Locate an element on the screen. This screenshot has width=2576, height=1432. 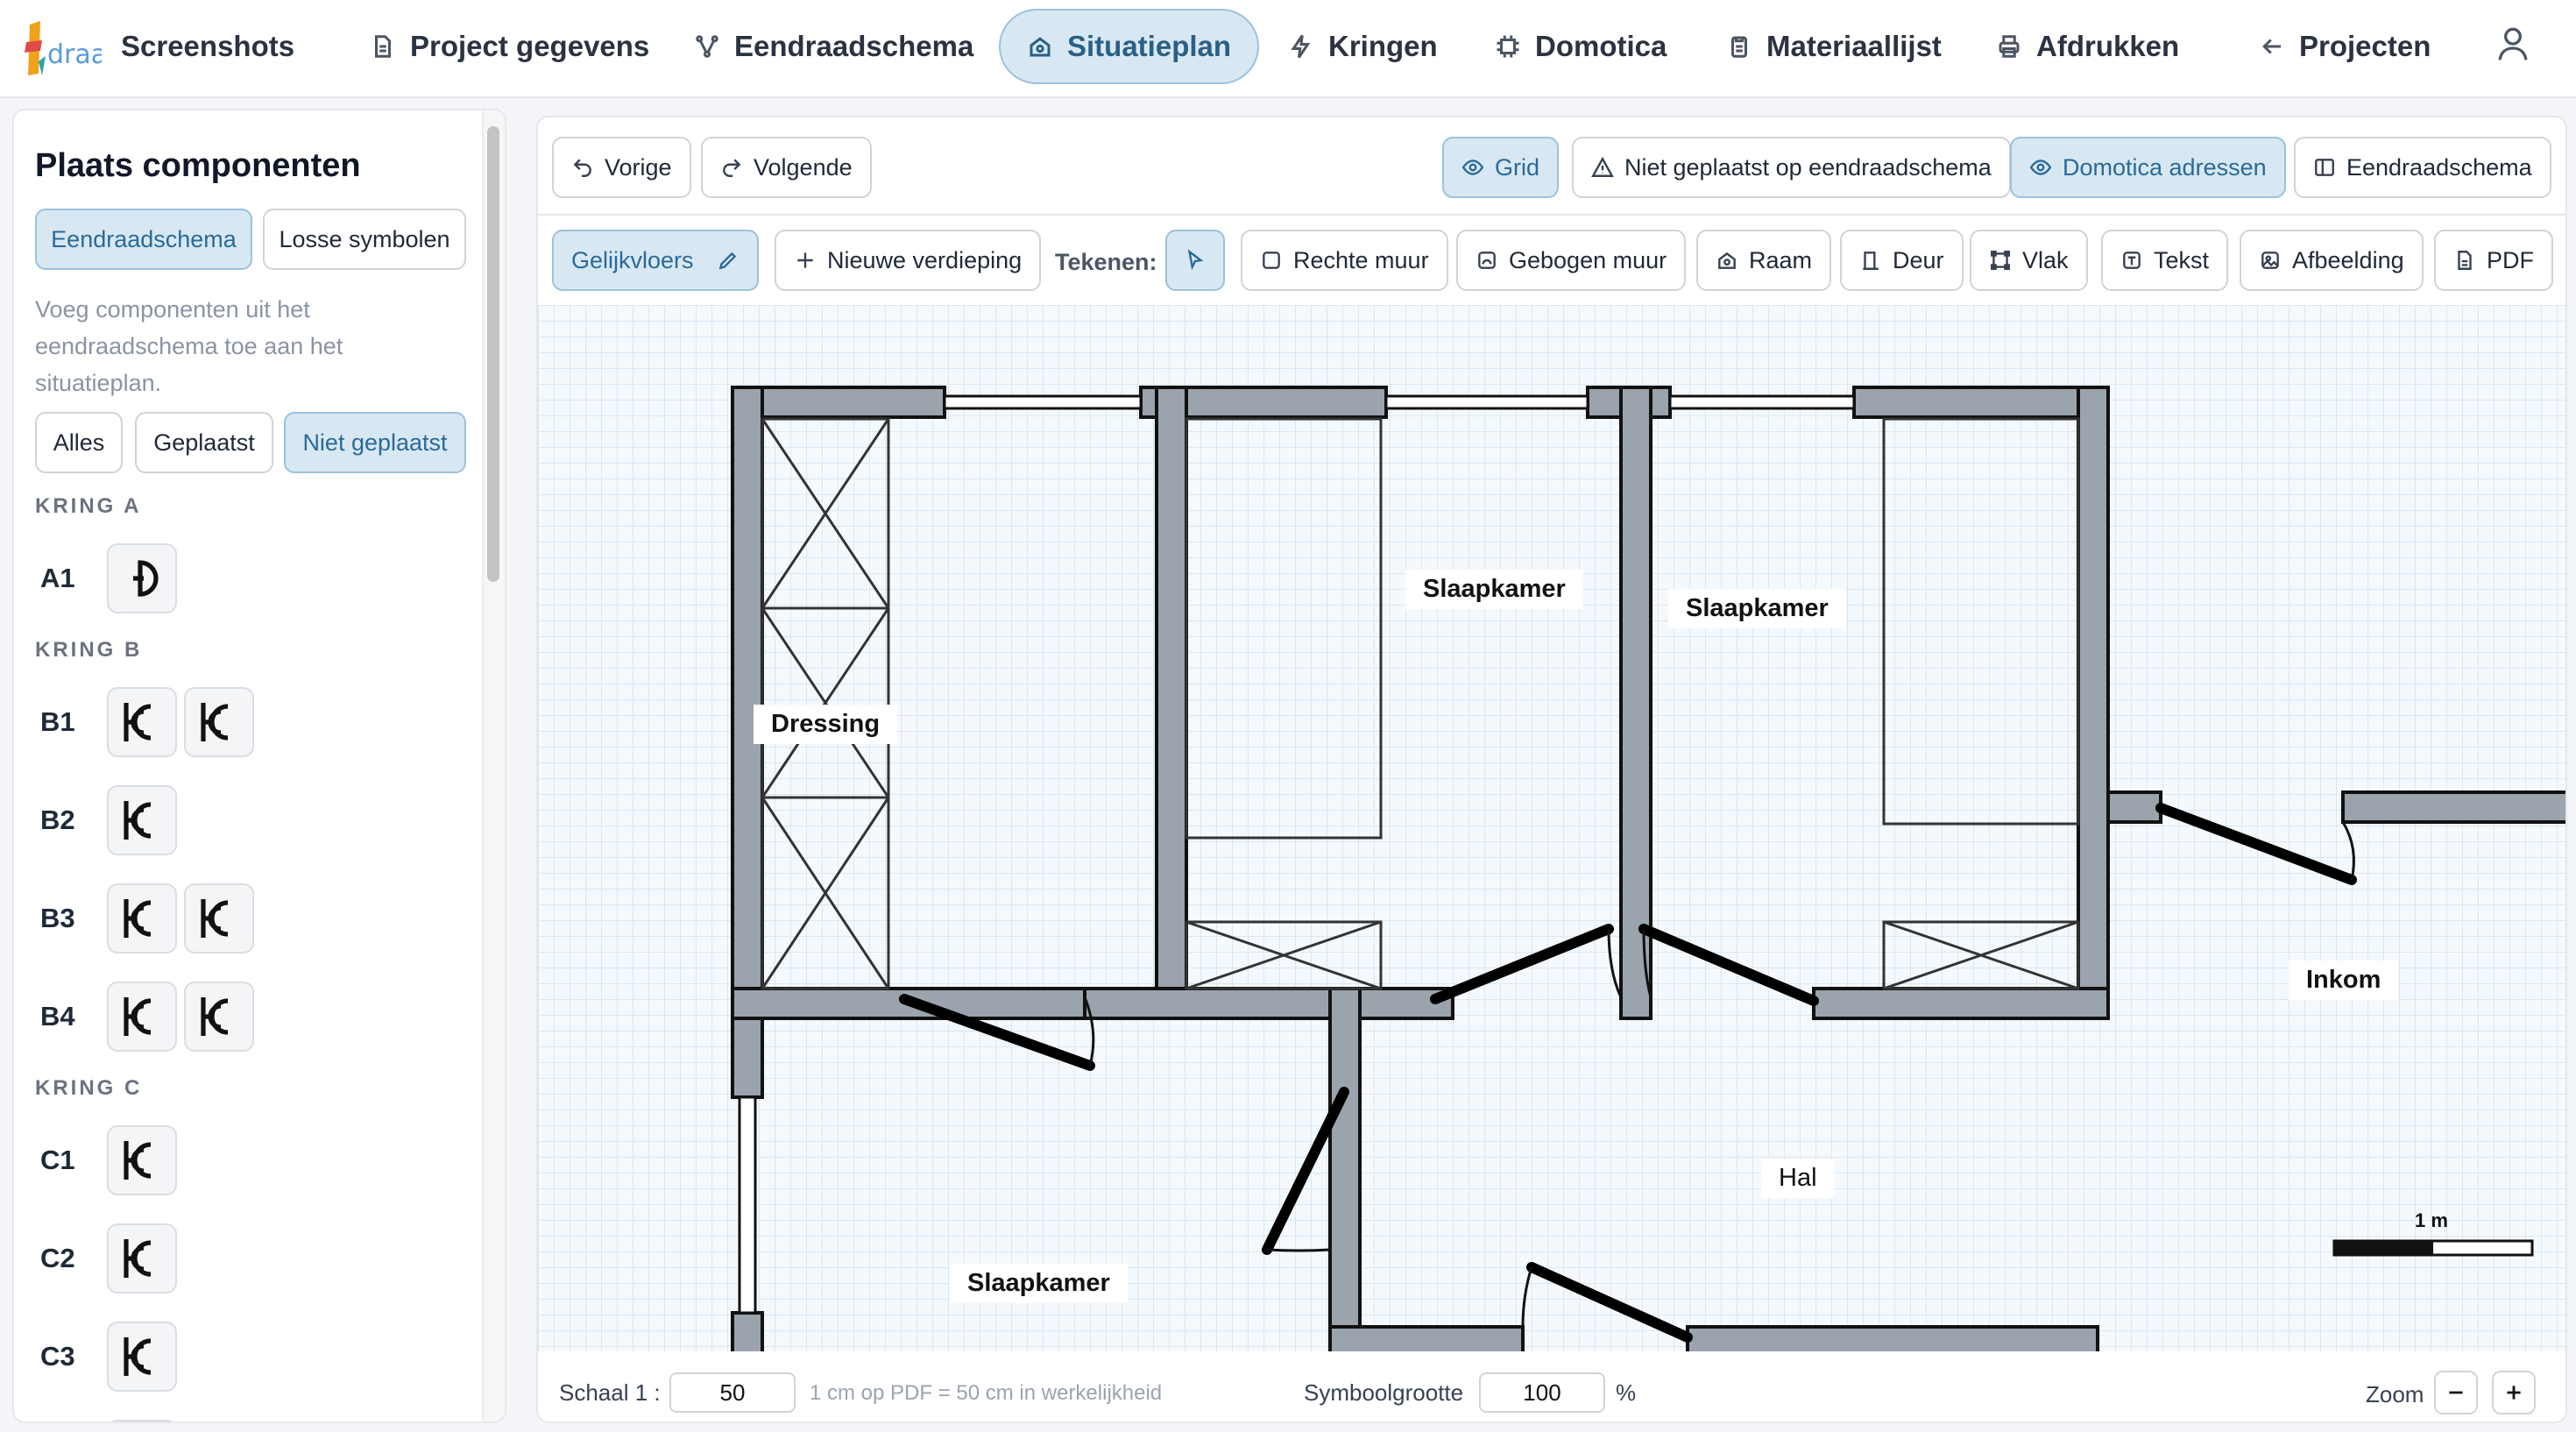
branch-icon is located at coordinates (707, 46).